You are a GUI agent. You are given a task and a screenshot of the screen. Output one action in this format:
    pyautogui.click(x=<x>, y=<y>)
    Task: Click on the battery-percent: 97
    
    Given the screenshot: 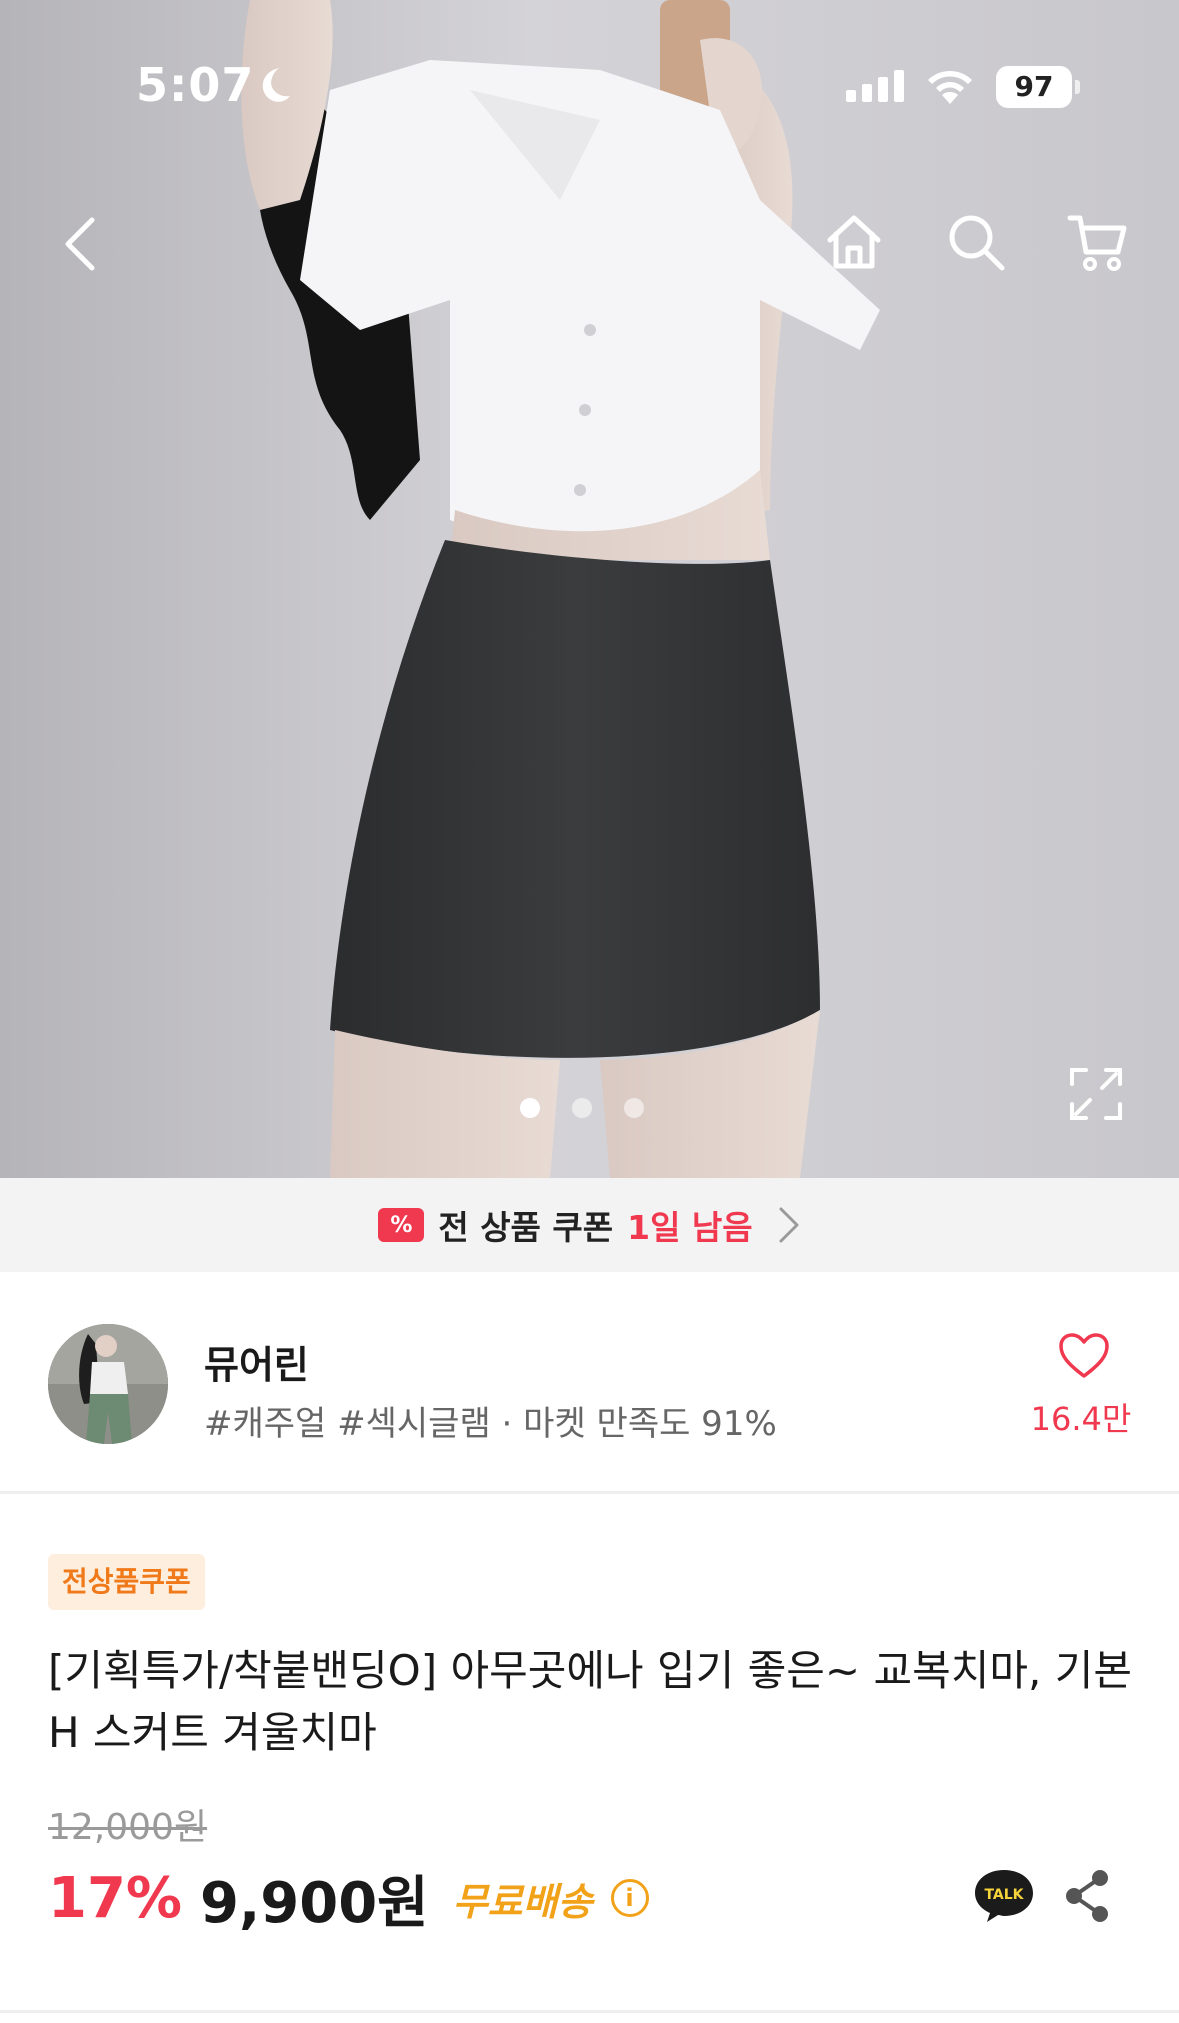 What is the action you would take?
    pyautogui.click(x=1034, y=86)
    